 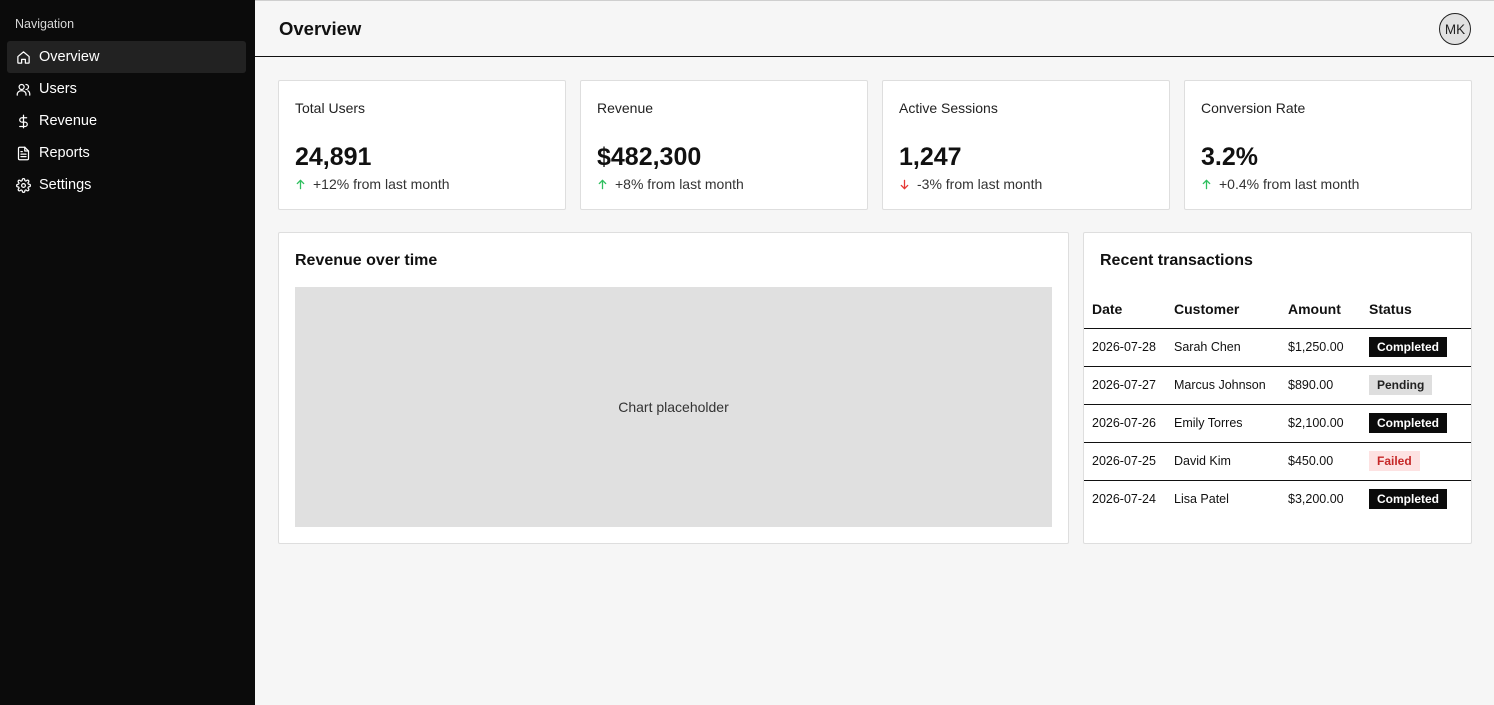 What do you see at coordinates (1328, 347) in the screenshot?
I see `cell-amount: $1,250.00` at bounding box center [1328, 347].